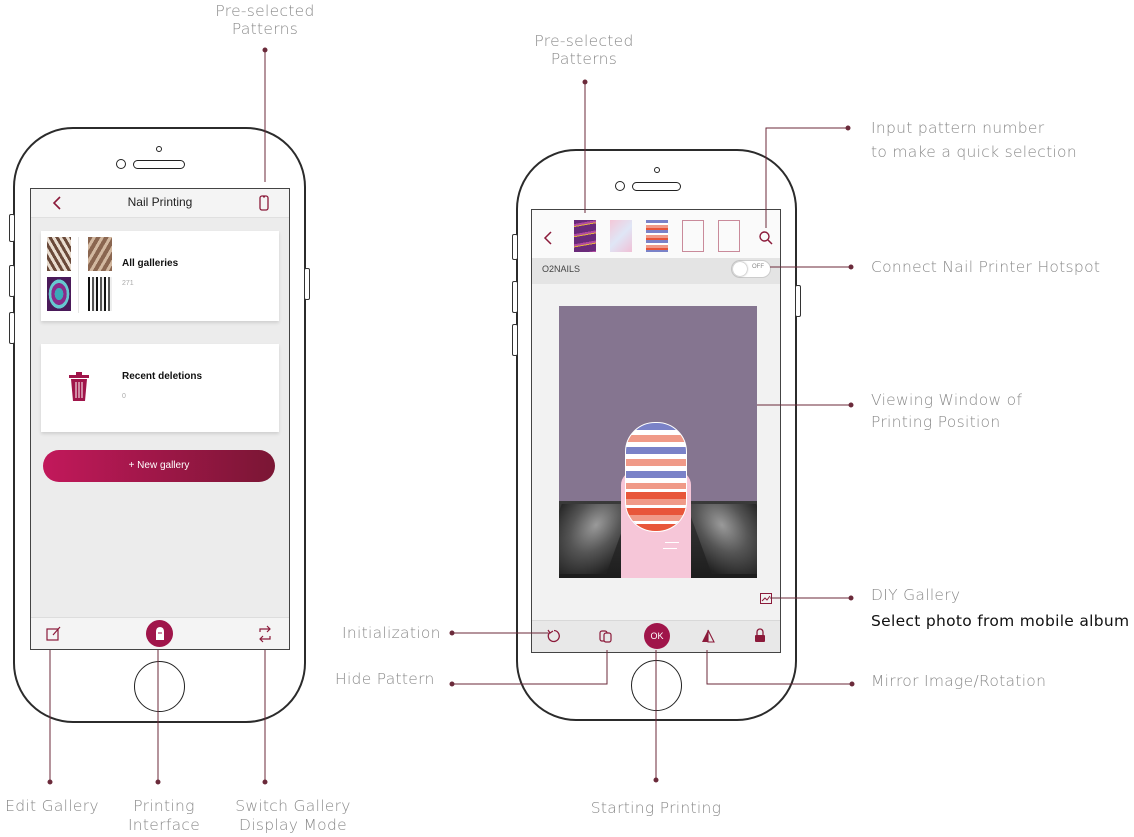  I want to click on label-select-photo: Select photo from mobile album, so click(1000, 621).